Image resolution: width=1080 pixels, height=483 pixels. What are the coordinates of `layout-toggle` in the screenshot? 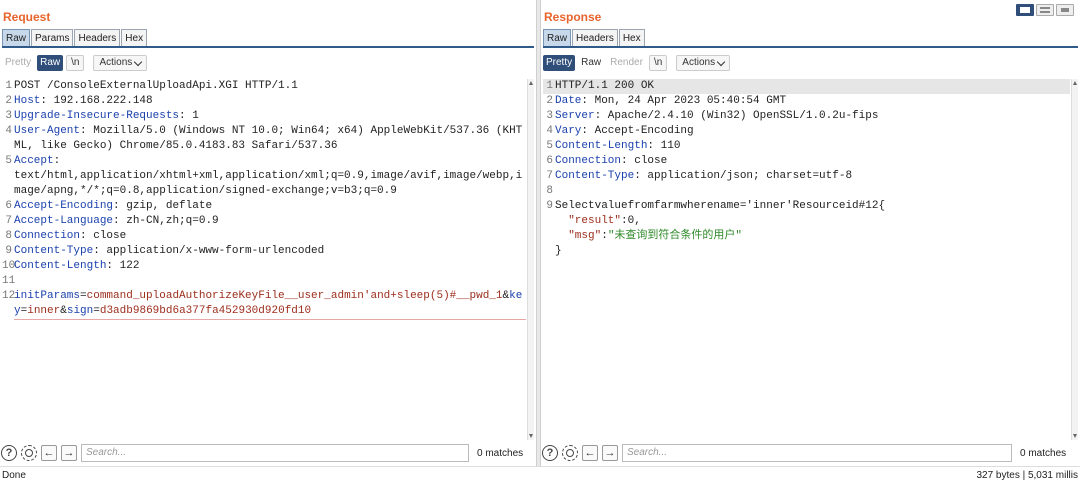 It's located at (1045, 10).